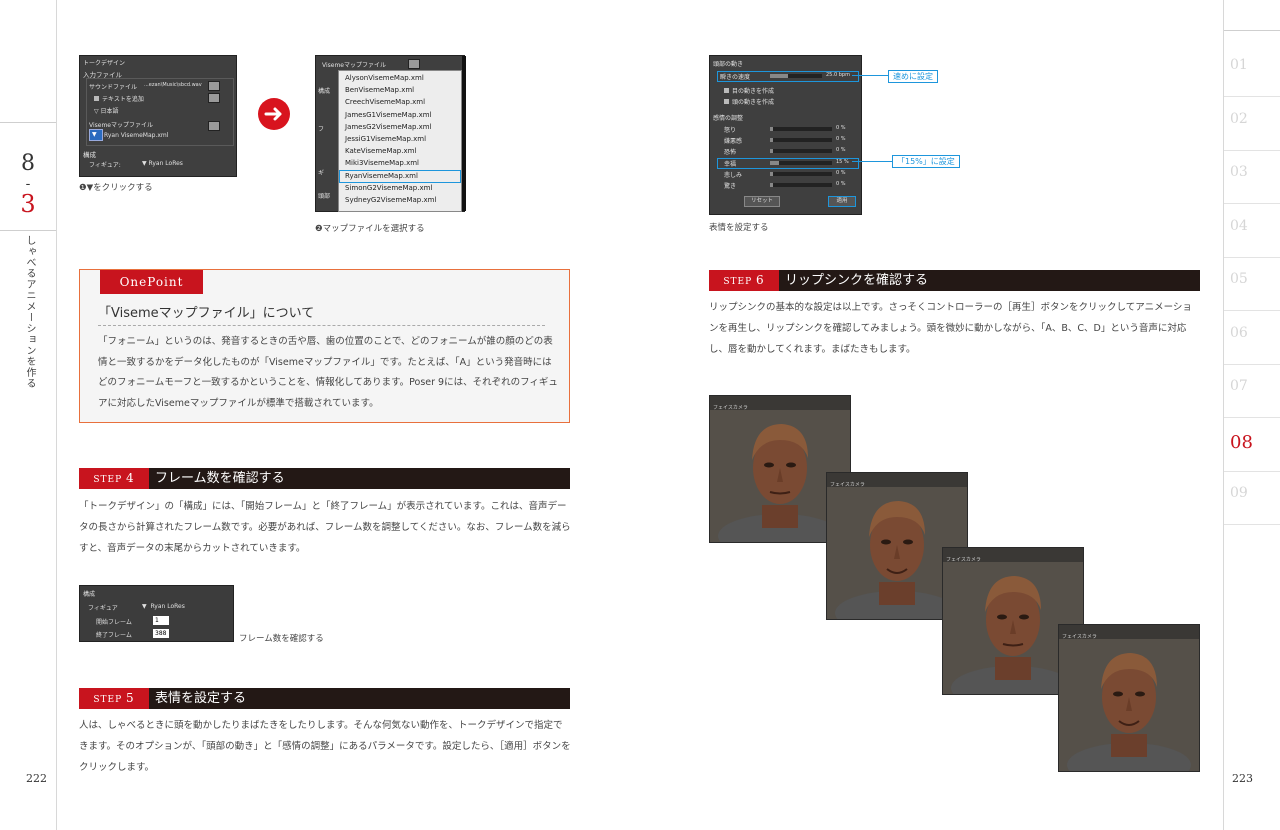 This screenshot has height=830, width=1280. What do you see at coordinates (161, 620) in the screenshot?
I see `start-frame-input: 1` at bounding box center [161, 620].